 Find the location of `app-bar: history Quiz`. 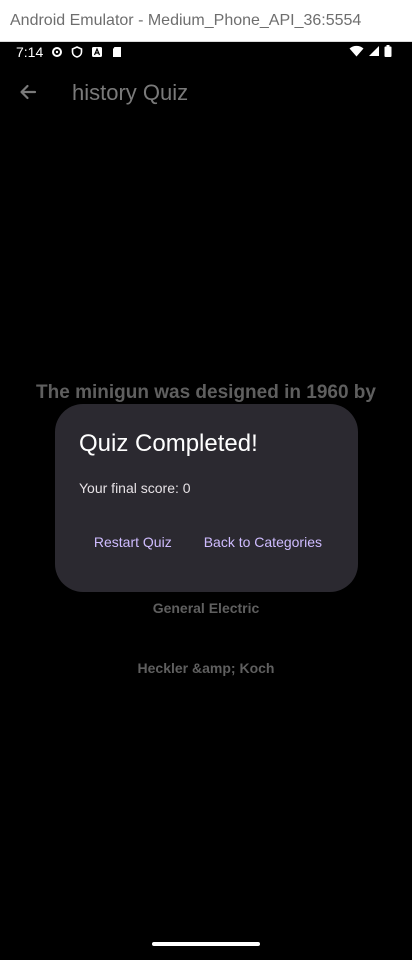

app-bar: history Quiz is located at coordinates (206, 93).